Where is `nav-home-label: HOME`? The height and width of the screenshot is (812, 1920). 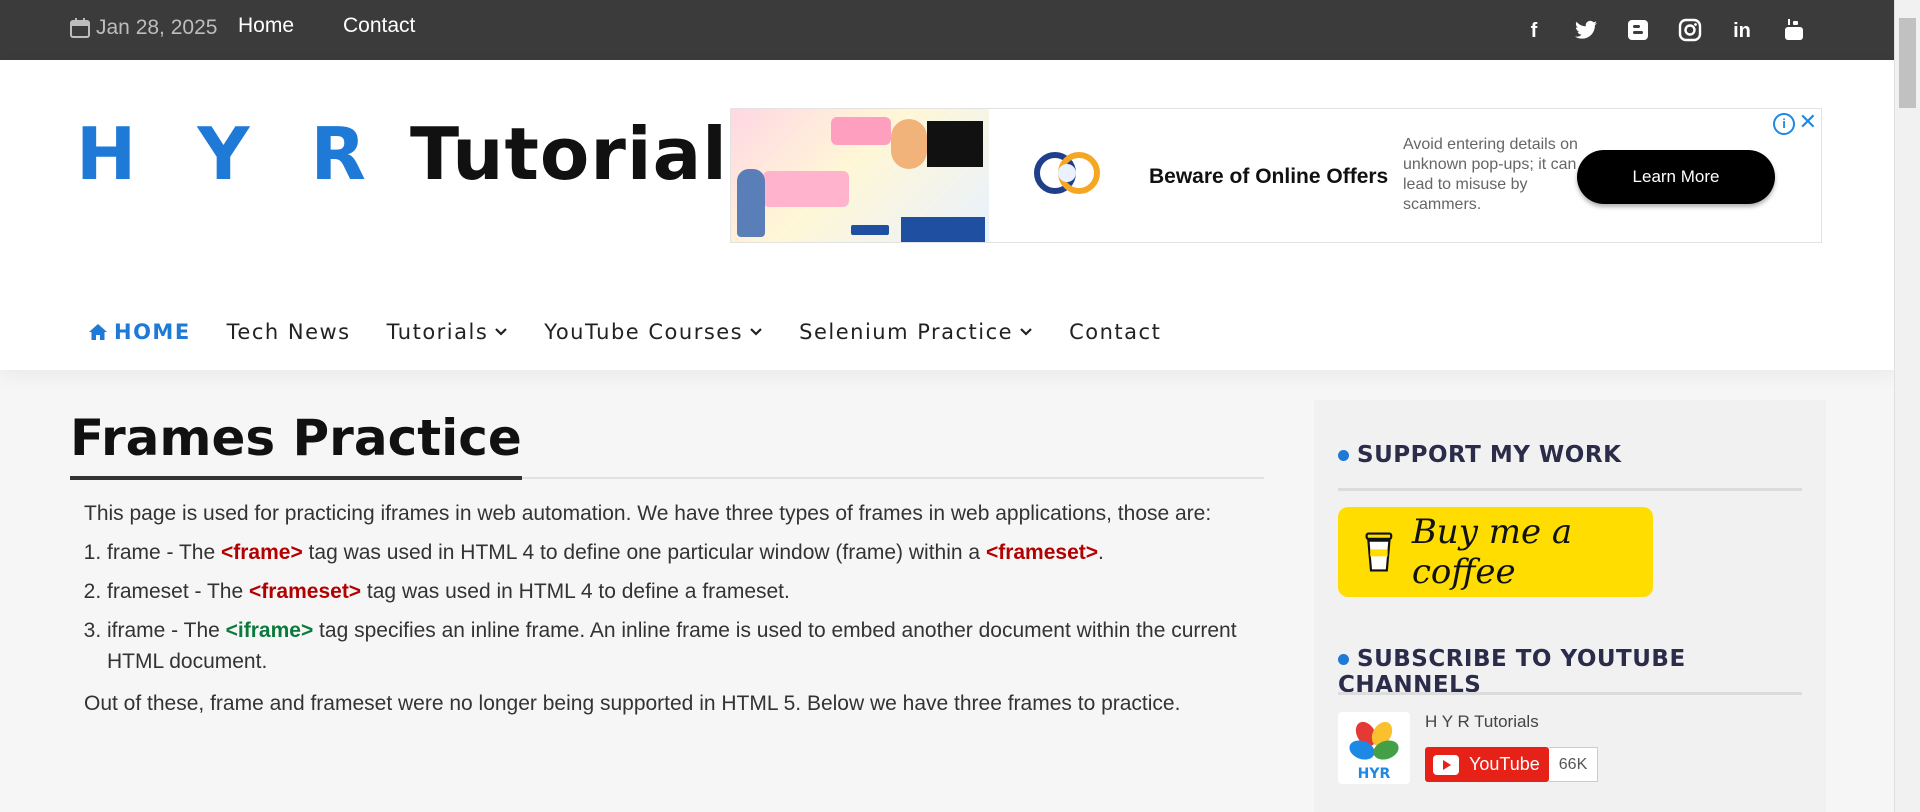 nav-home-label: HOME is located at coordinates (152, 332).